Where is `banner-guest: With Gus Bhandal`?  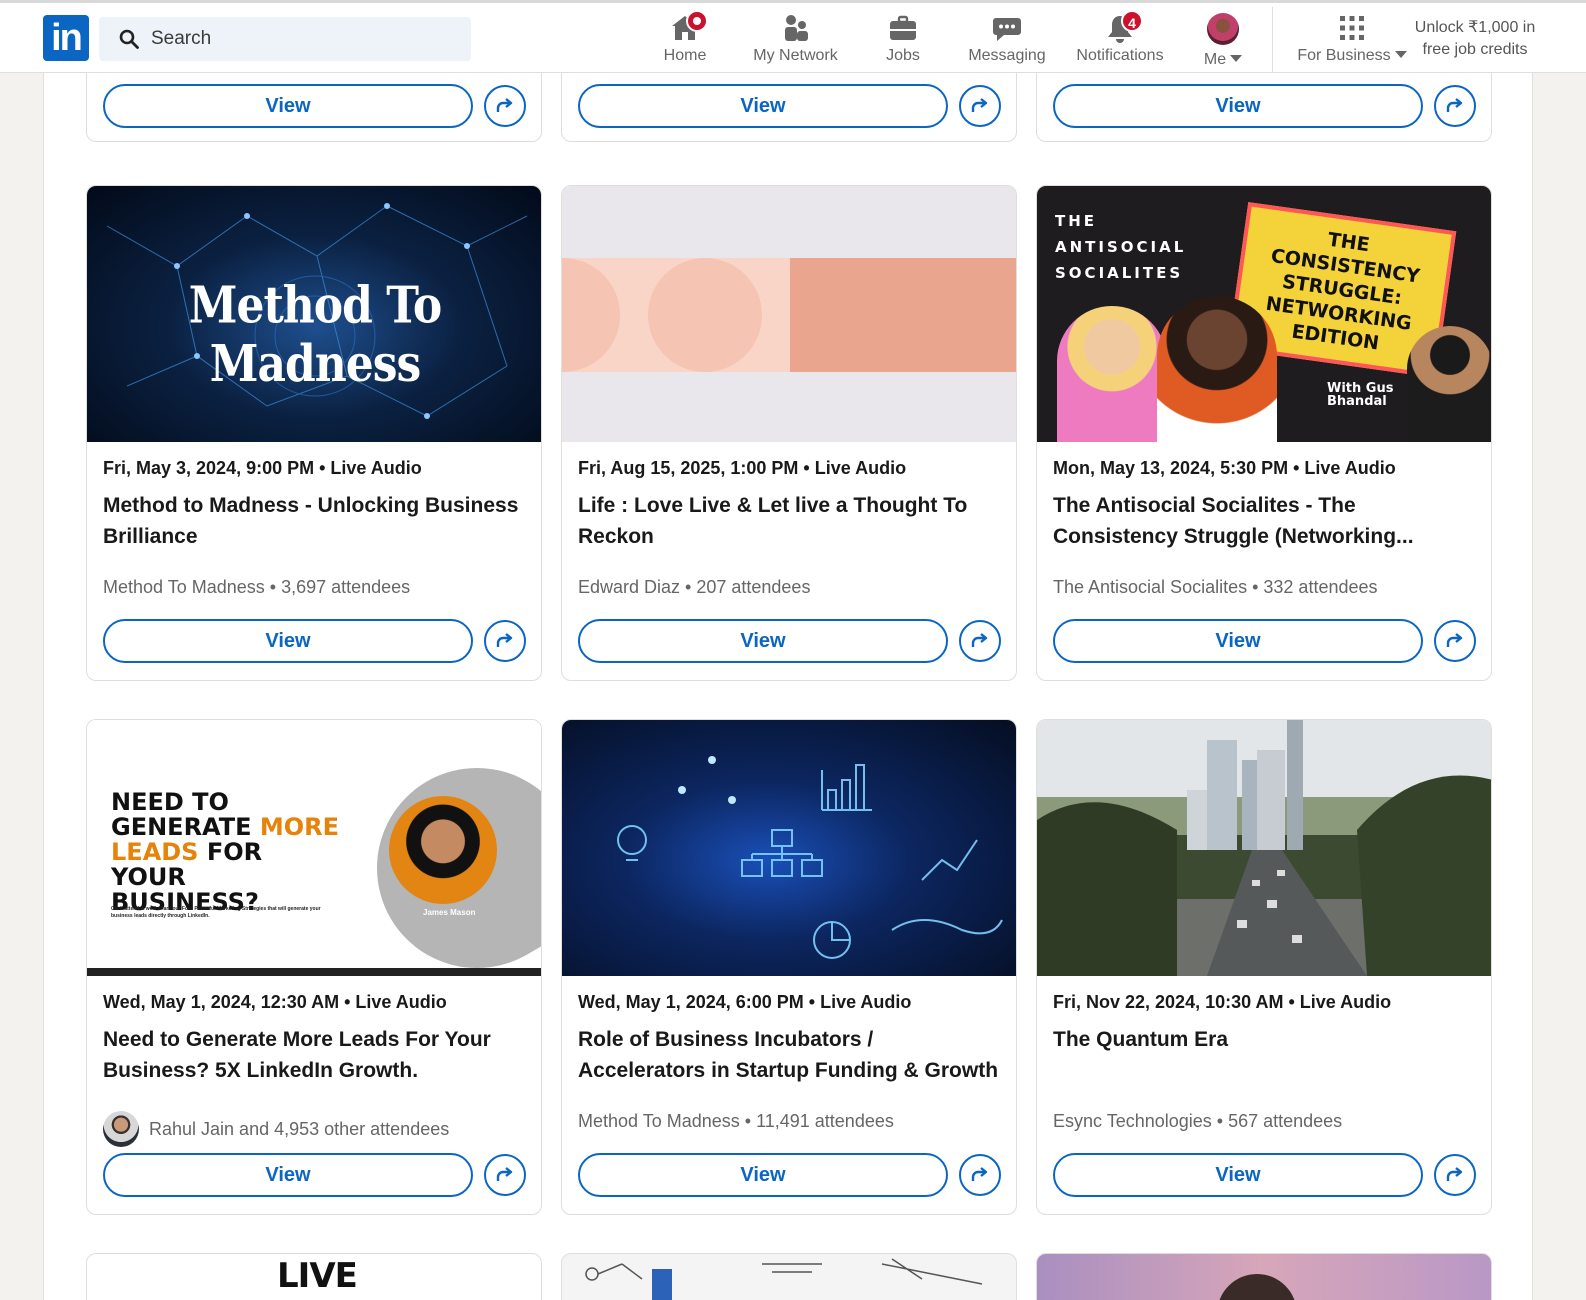 banner-guest: With Gus Bhandal is located at coordinates (1360, 395).